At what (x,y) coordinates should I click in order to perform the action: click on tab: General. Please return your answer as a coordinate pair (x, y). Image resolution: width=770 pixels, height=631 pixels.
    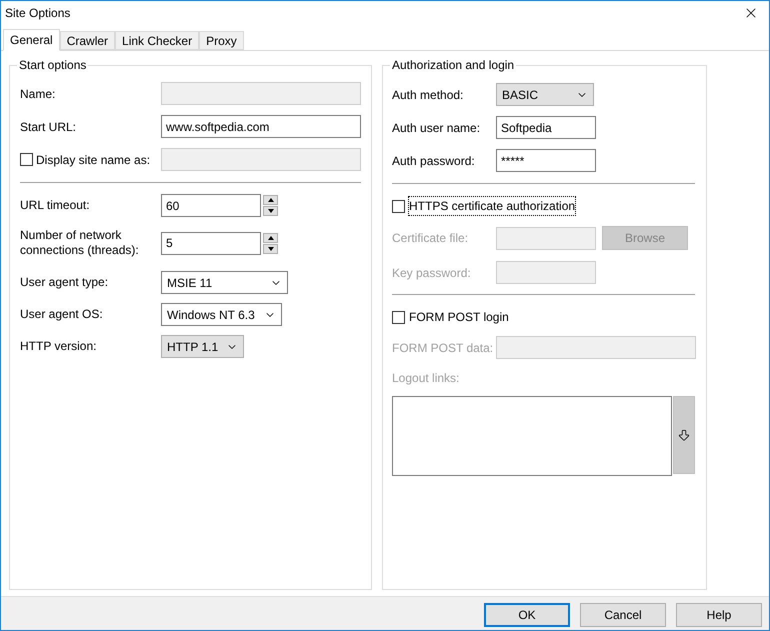
    Looking at the image, I should click on (31, 40).